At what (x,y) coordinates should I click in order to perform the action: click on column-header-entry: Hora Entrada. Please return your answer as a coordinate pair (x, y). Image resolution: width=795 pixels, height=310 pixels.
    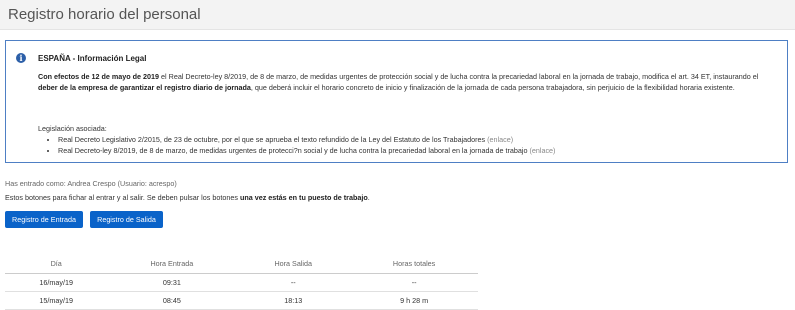
    Looking at the image, I should click on (172, 263).